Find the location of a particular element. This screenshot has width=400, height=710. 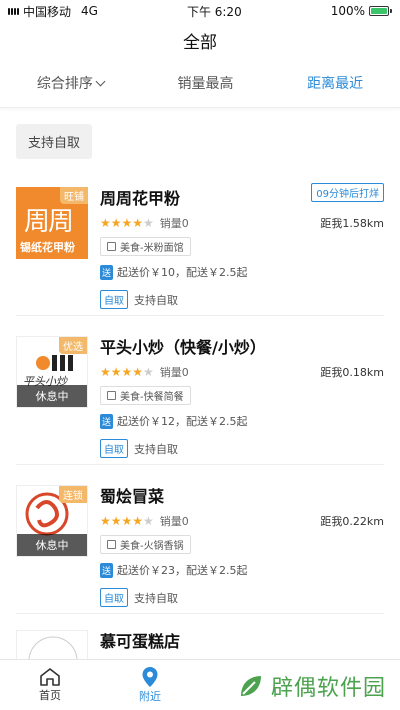

sort-sales: 销量最高 is located at coordinates (205, 83).